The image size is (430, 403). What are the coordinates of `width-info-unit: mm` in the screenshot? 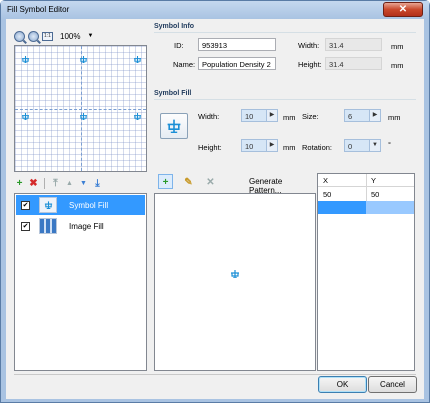 It's located at (397, 46).